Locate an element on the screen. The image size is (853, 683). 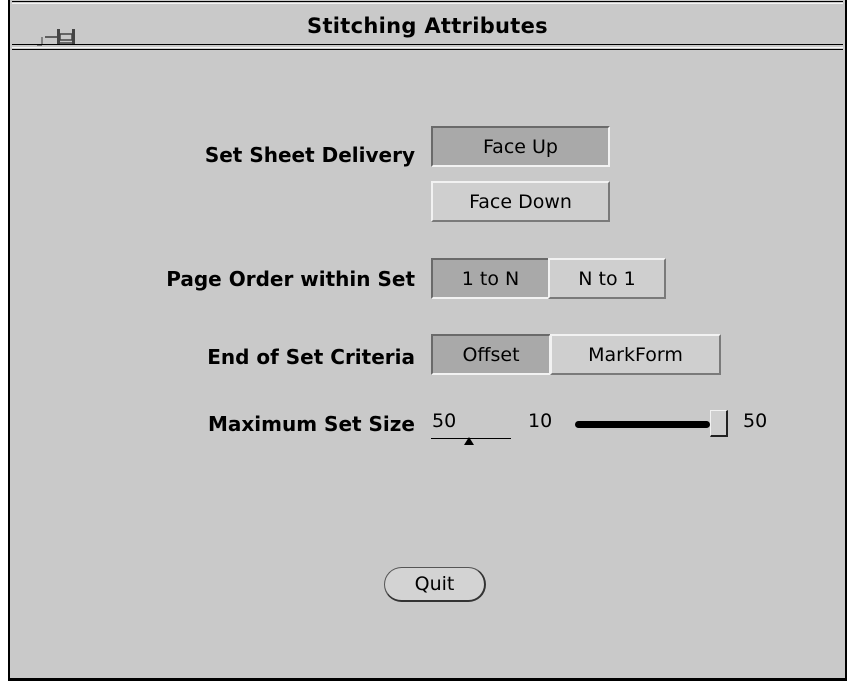
title-border-bottom is located at coordinates (427, 44).